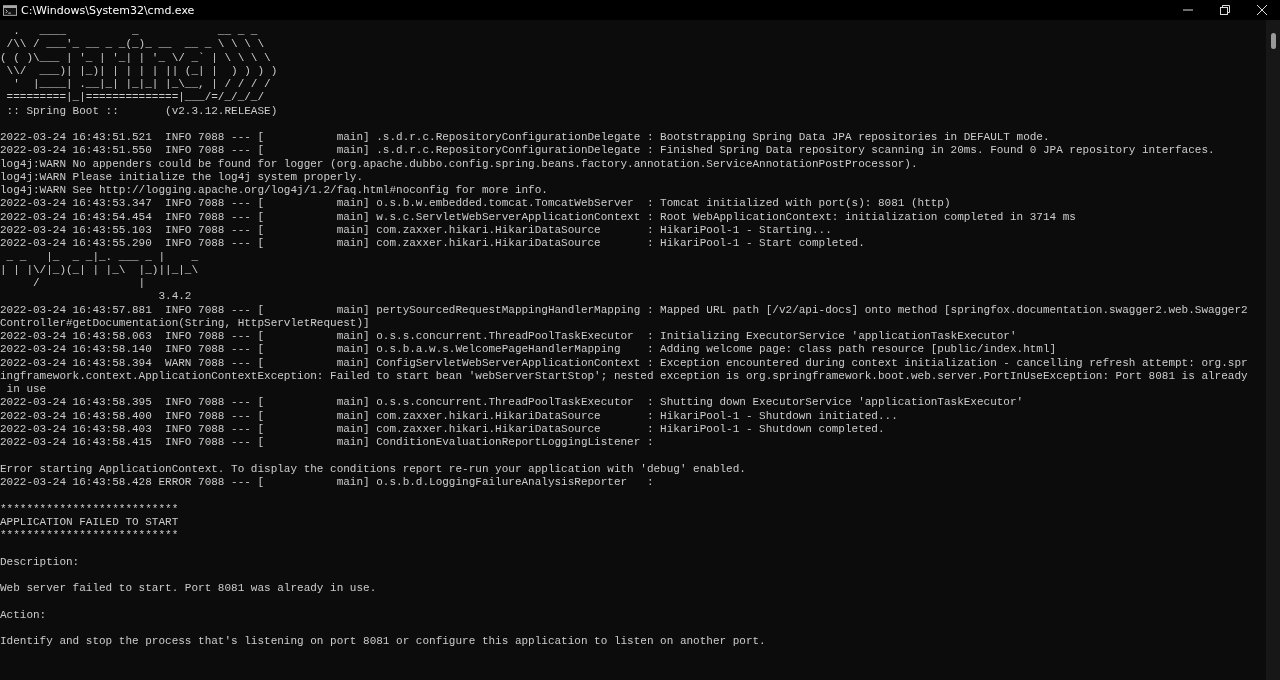  Describe the element at coordinates (102, 257) in the screenshot. I see `console-line: _ _ |_ _ _|_. ___ _ | _` at that location.